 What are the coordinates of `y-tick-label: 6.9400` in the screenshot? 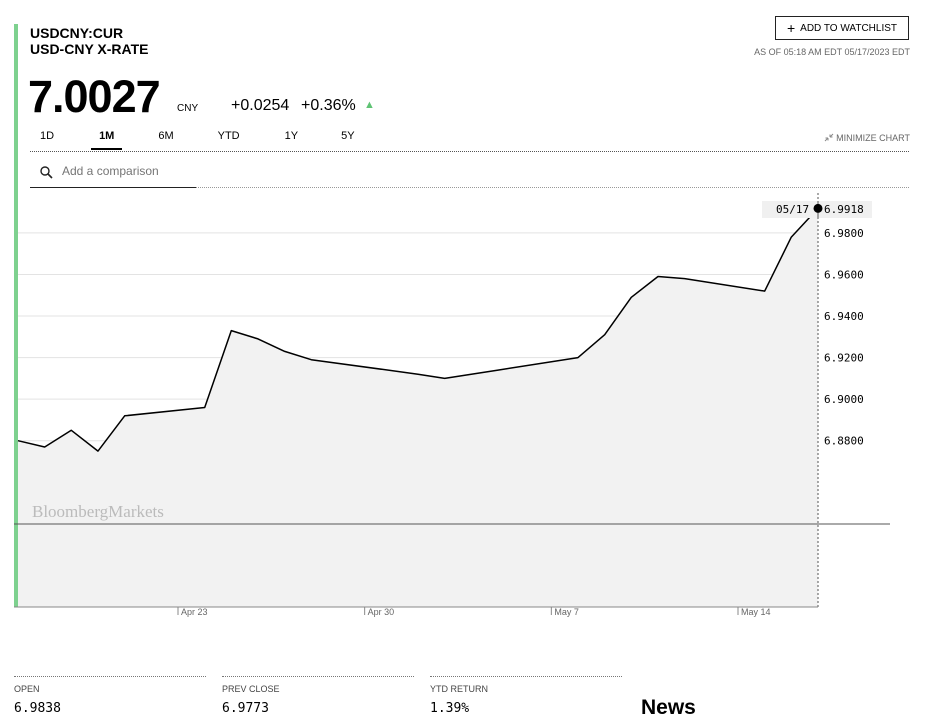 It's located at (844, 316).